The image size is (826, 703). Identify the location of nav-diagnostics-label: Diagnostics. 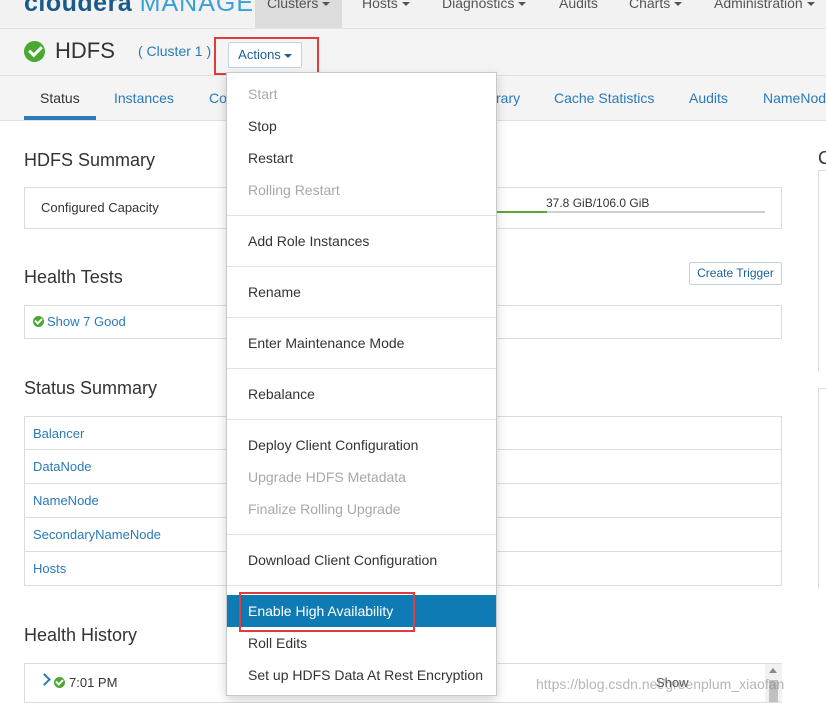
(478, 5).